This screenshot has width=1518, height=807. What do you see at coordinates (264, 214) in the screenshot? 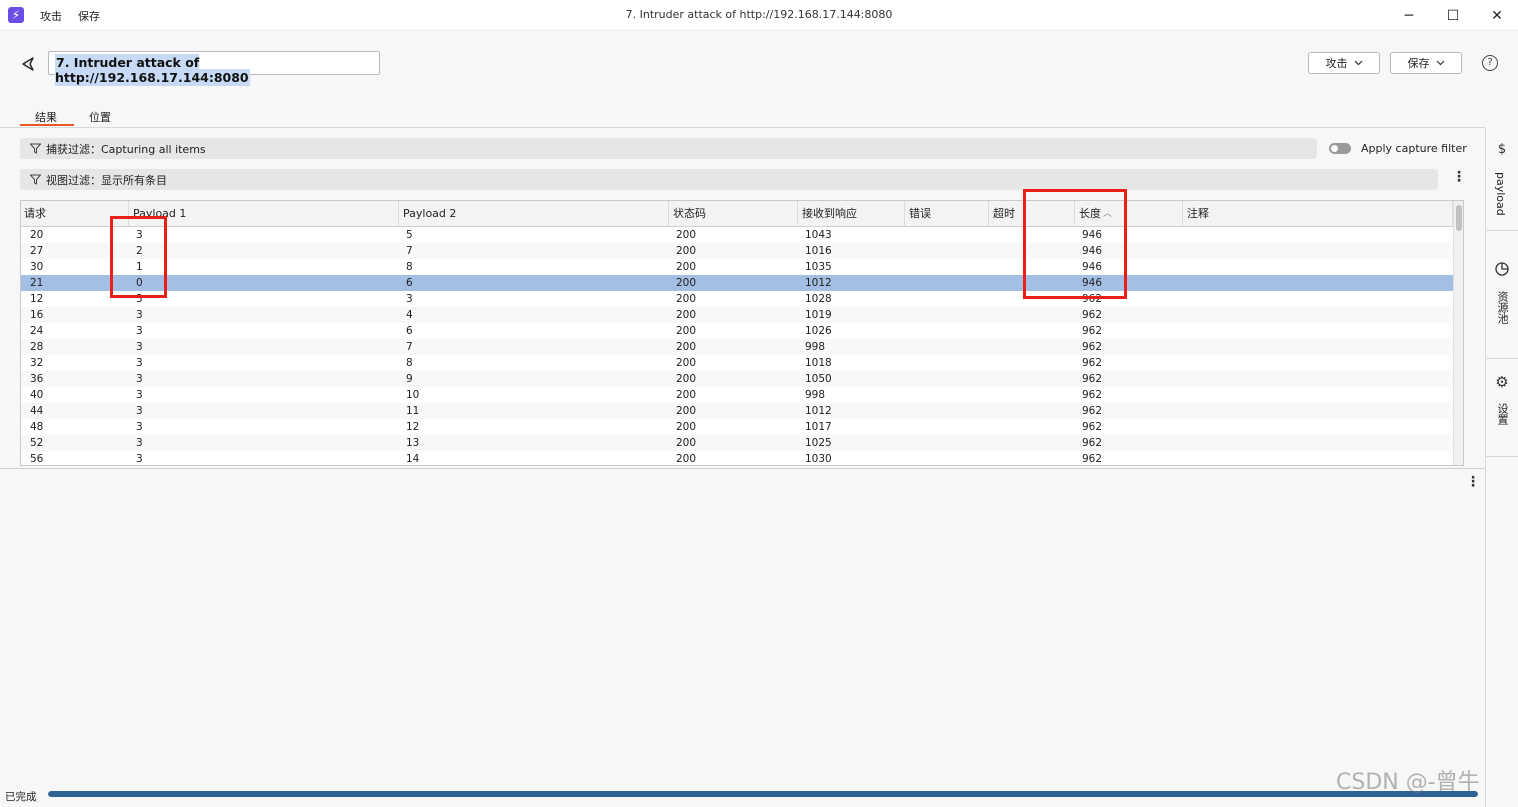
I see `column-header-payload1: Payload 1` at bounding box center [264, 214].